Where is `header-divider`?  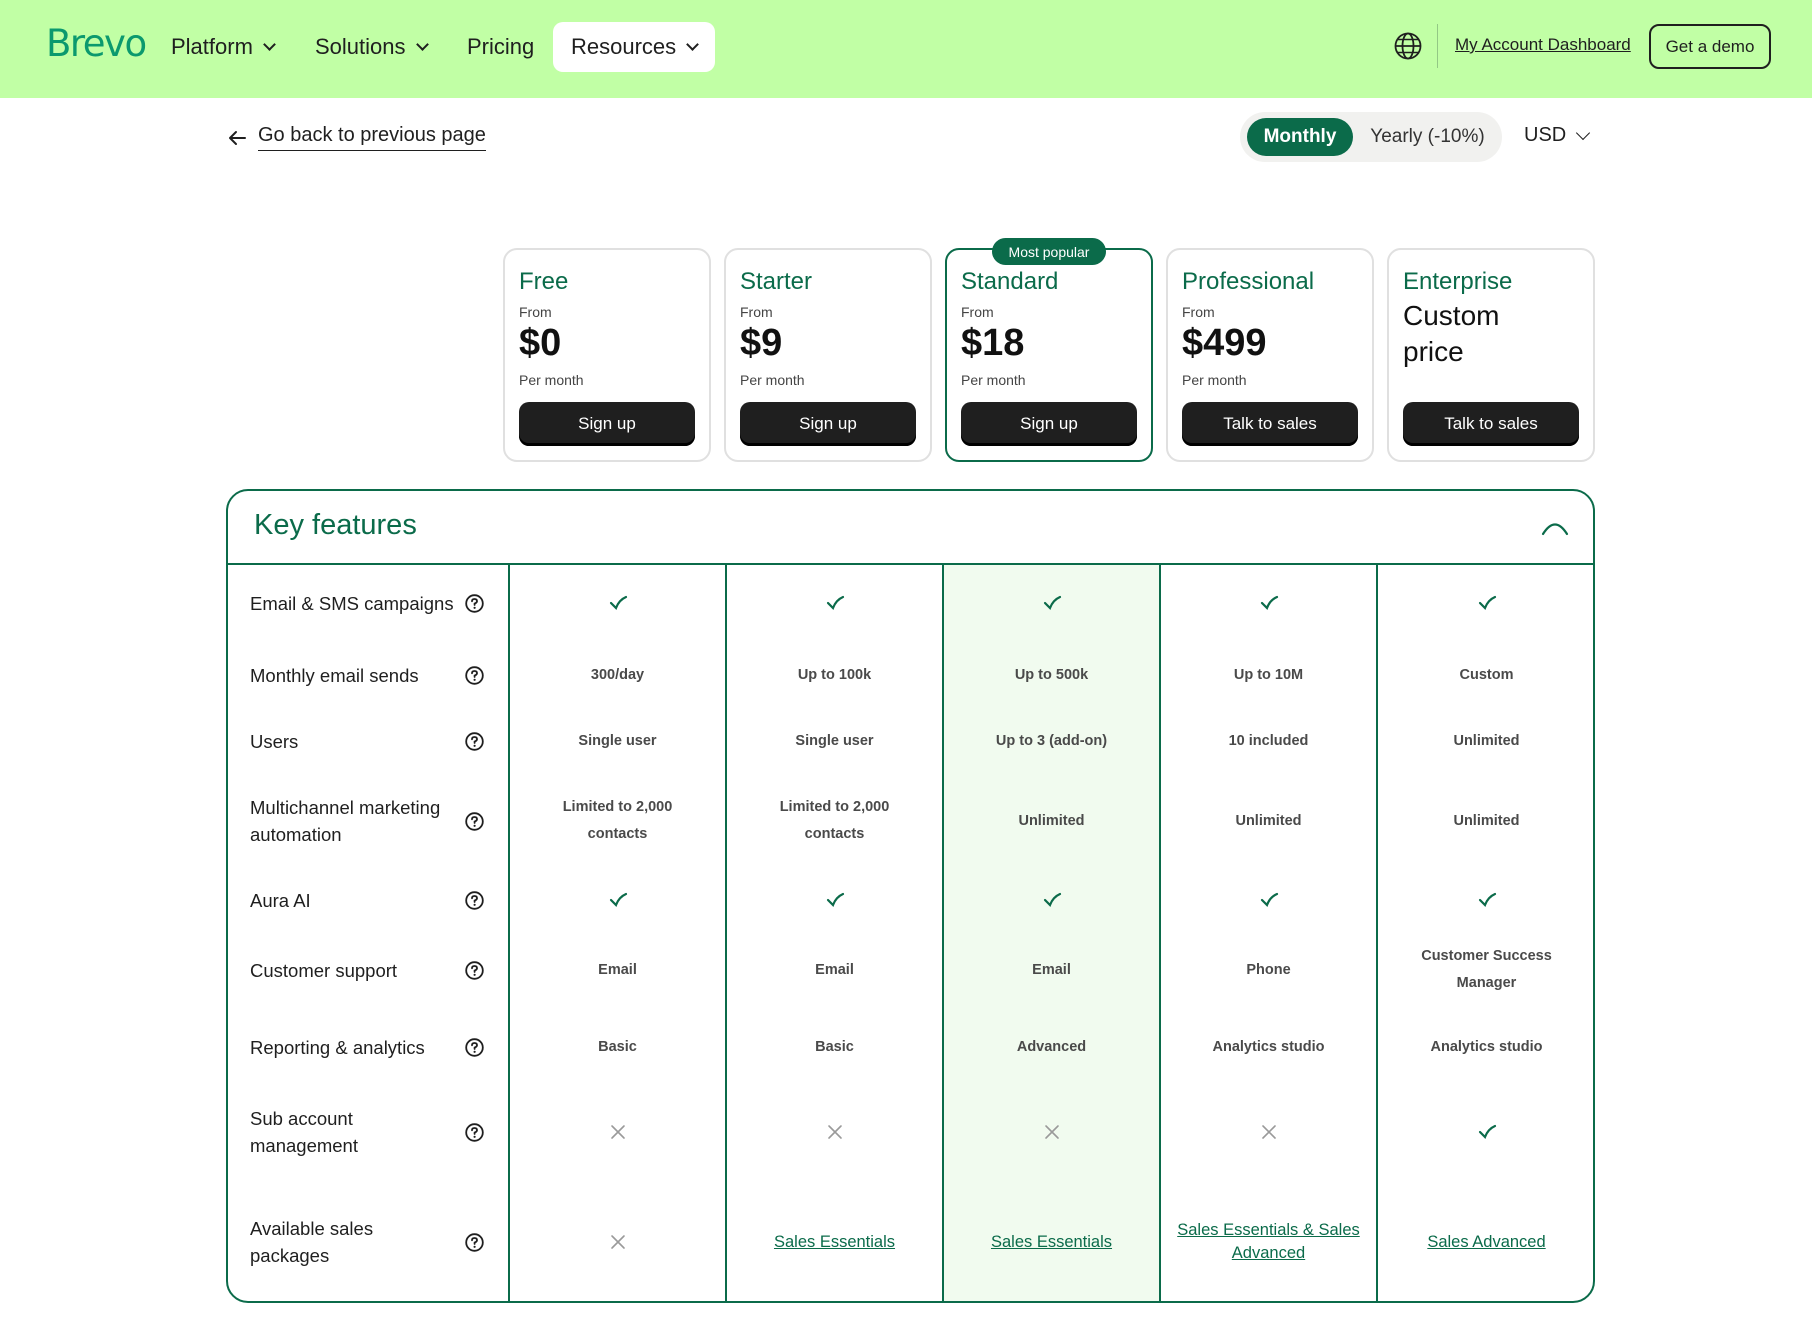 header-divider is located at coordinates (1437, 46).